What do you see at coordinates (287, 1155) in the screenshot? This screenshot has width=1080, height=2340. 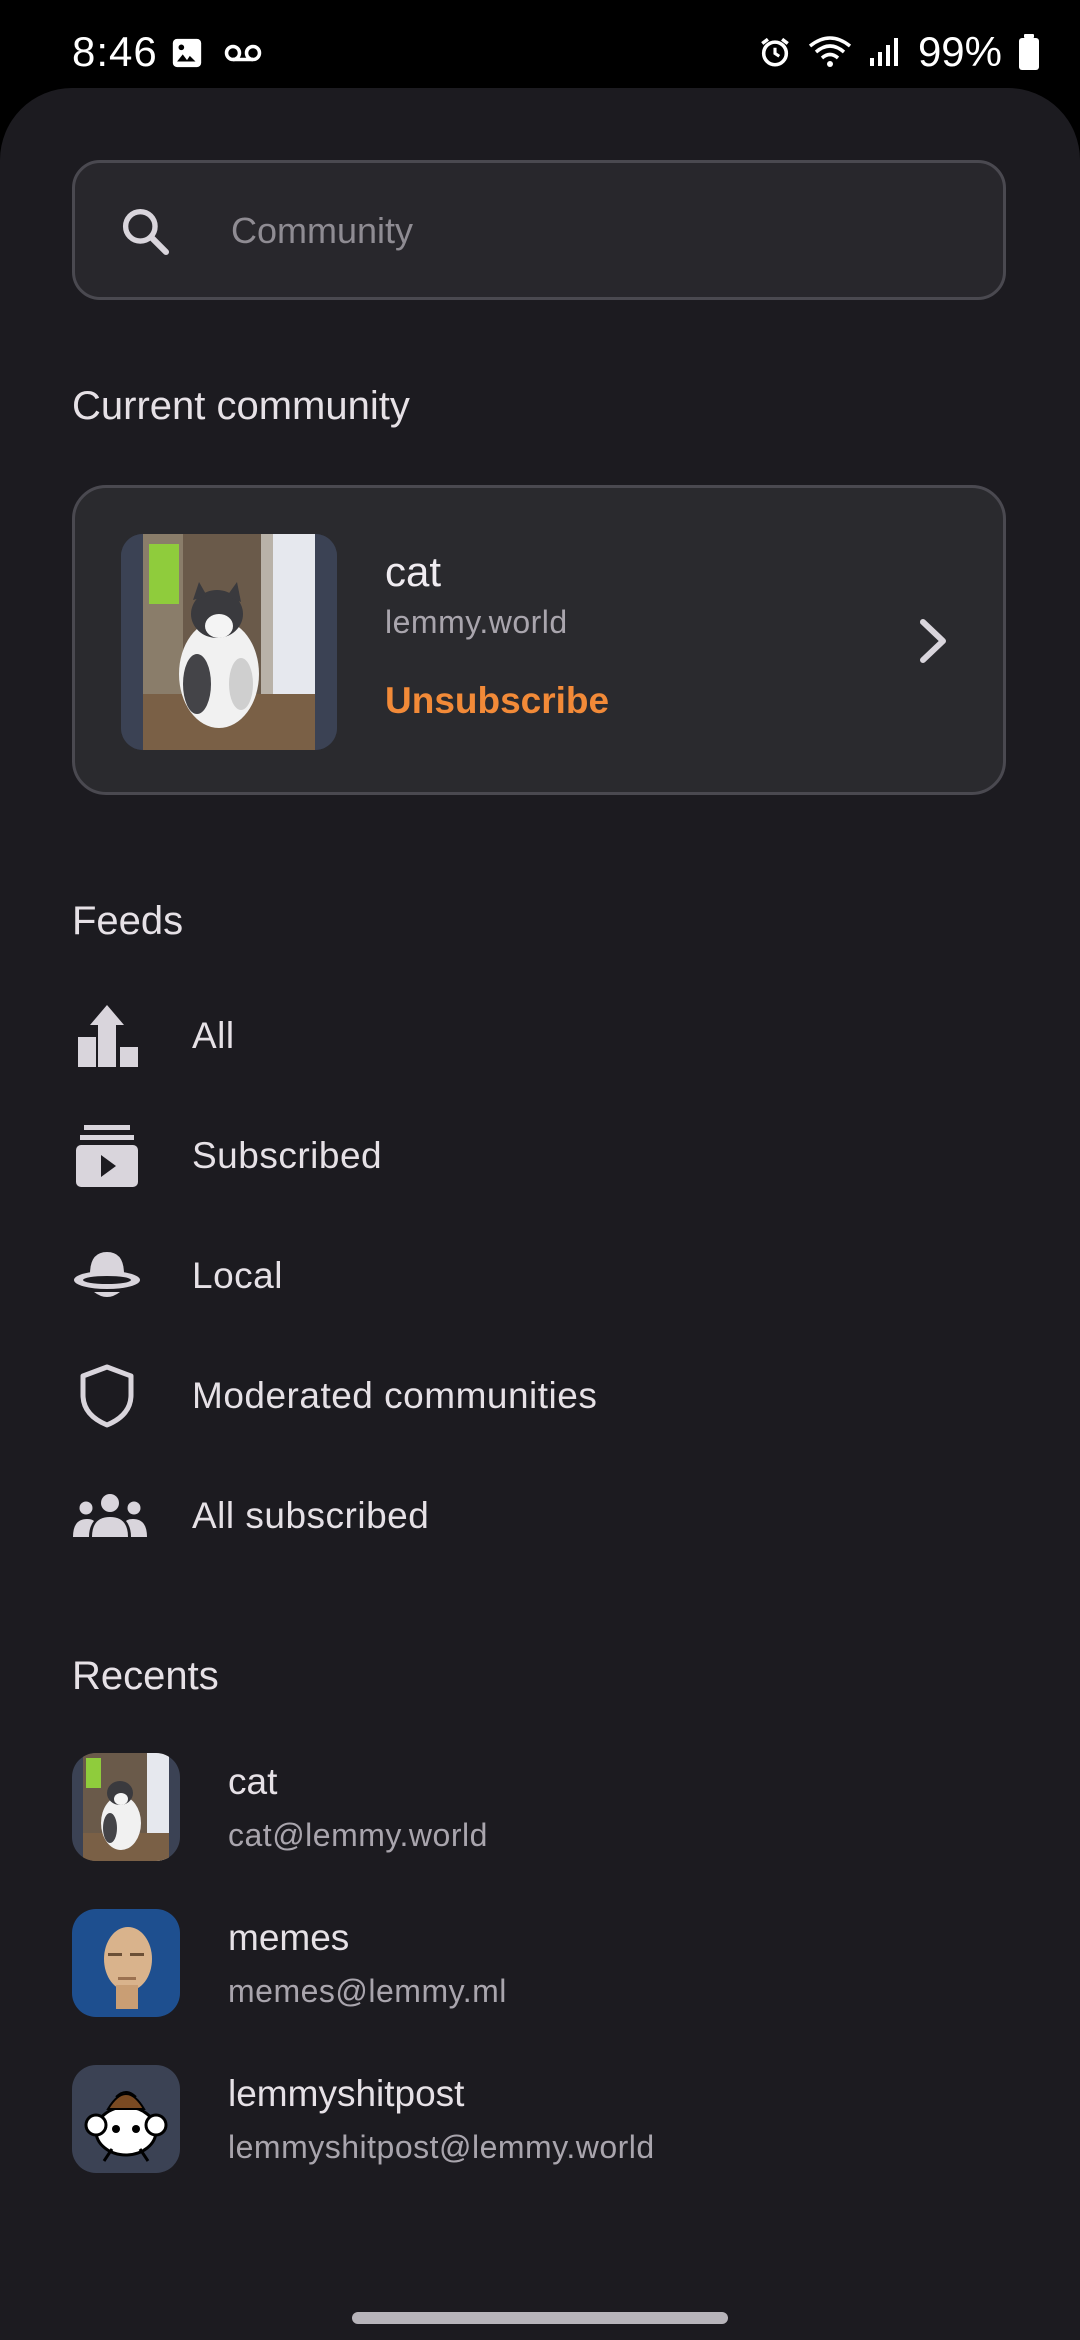 I see `feed-label: Subscribed` at bounding box center [287, 1155].